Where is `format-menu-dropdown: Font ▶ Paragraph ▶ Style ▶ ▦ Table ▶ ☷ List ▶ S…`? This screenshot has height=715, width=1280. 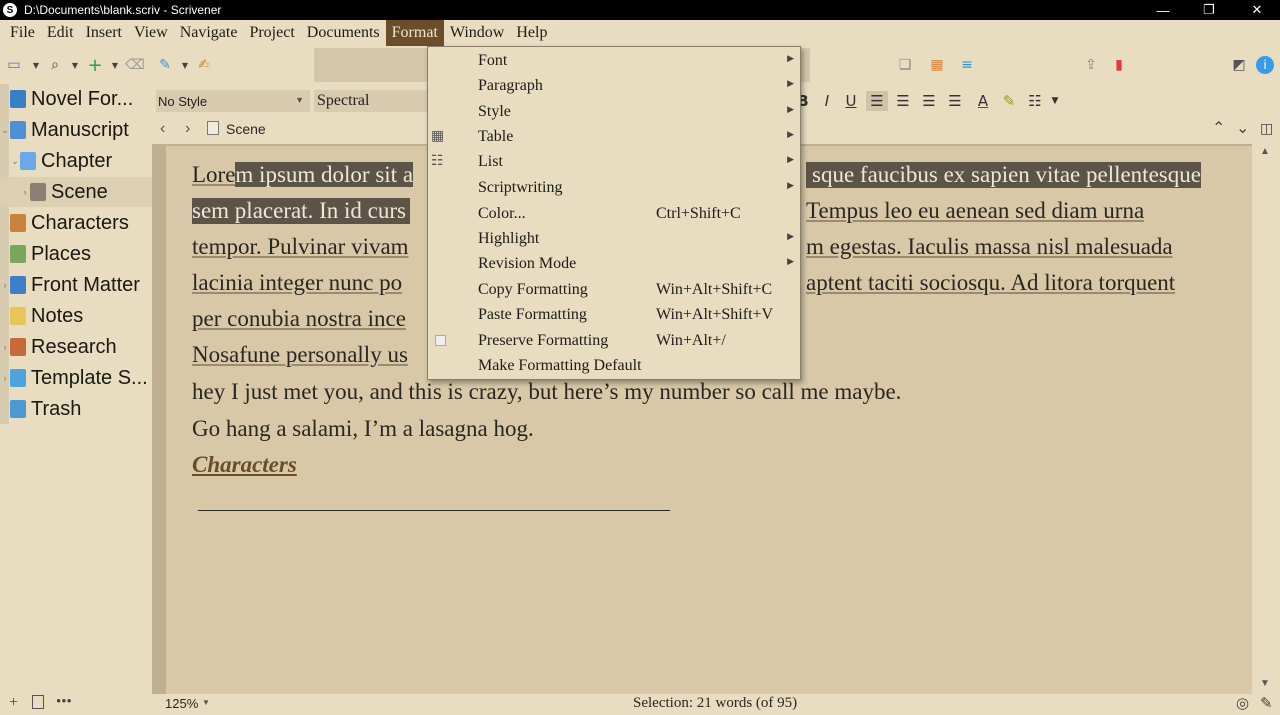 format-menu-dropdown: Font ▶ Paragraph ▶ Style ▶ ▦ Table ▶ ☷ List ▶ S… is located at coordinates (614, 213).